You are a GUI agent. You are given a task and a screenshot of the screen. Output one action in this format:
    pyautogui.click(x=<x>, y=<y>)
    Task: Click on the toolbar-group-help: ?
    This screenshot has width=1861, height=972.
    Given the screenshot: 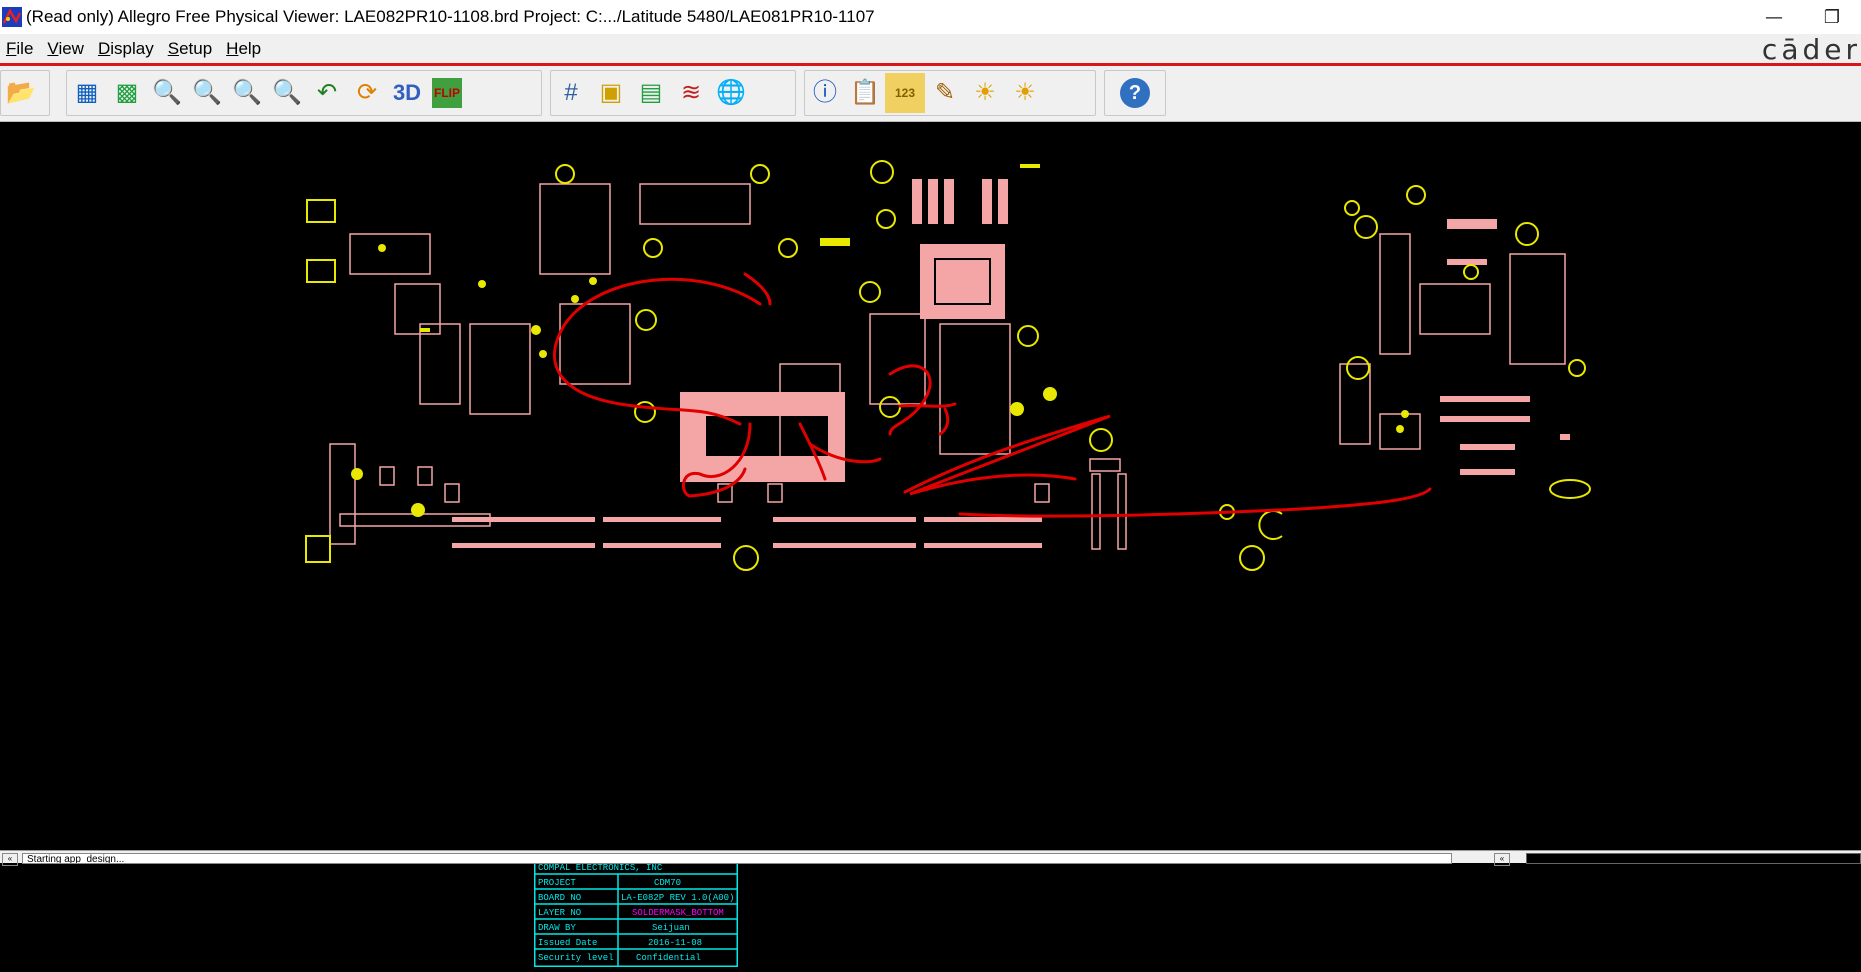 What is the action you would take?
    pyautogui.click(x=1135, y=93)
    